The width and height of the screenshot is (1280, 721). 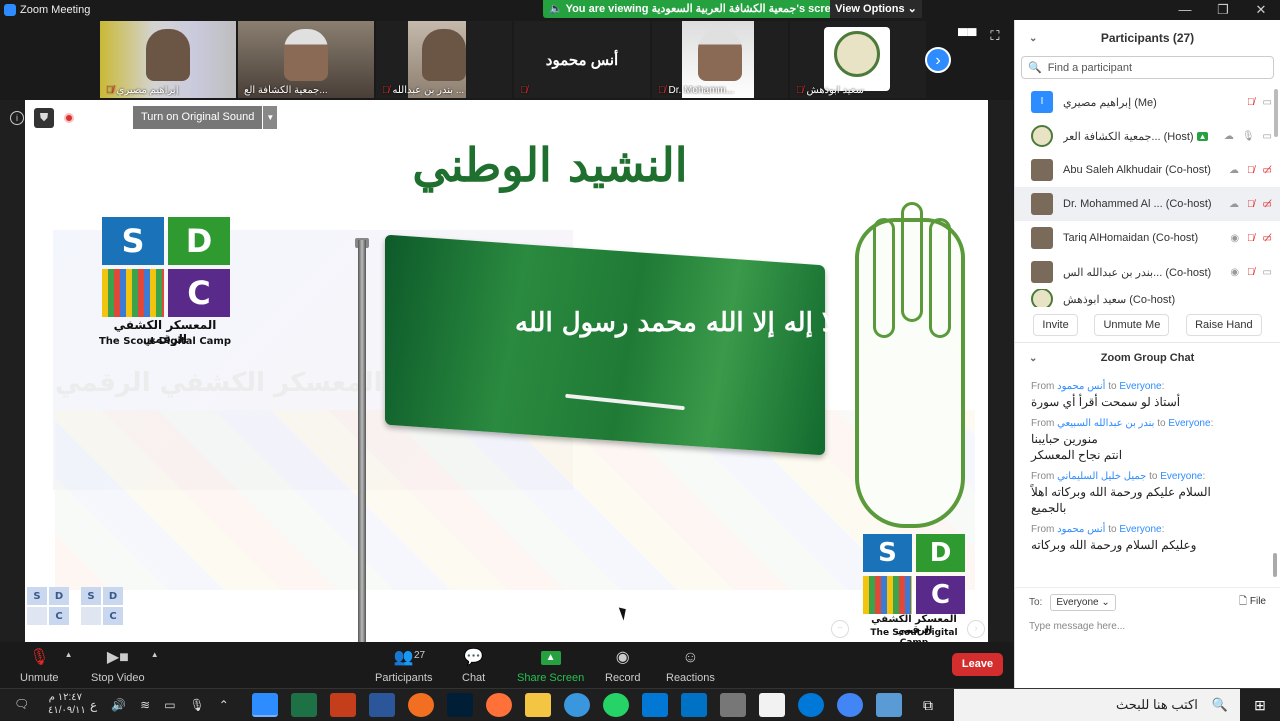 What do you see at coordinates (1223, 10) in the screenshot?
I see `maximize-button: ❐` at bounding box center [1223, 10].